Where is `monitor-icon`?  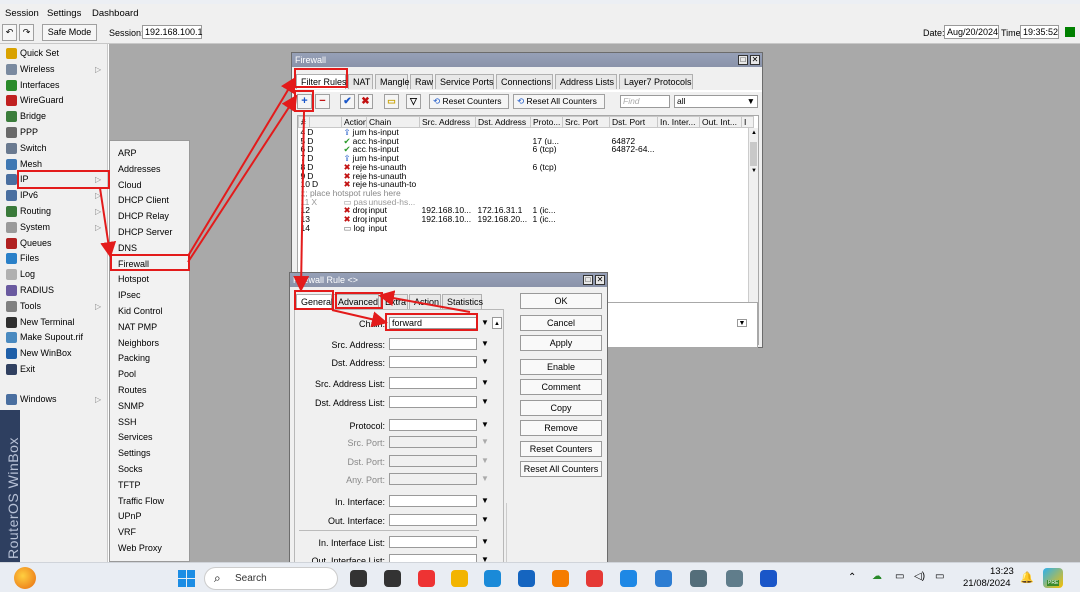 monitor-icon is located at coordinates (663, 578).